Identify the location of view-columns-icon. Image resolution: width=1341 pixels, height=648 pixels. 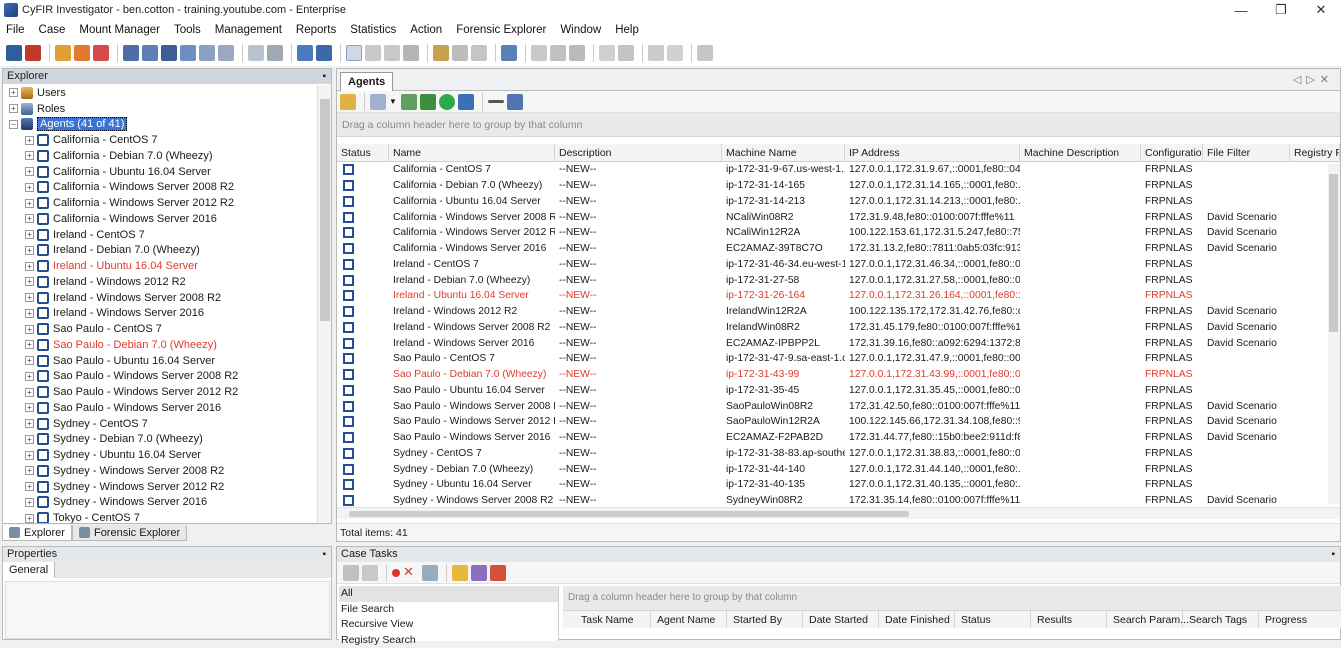
(392, 53).